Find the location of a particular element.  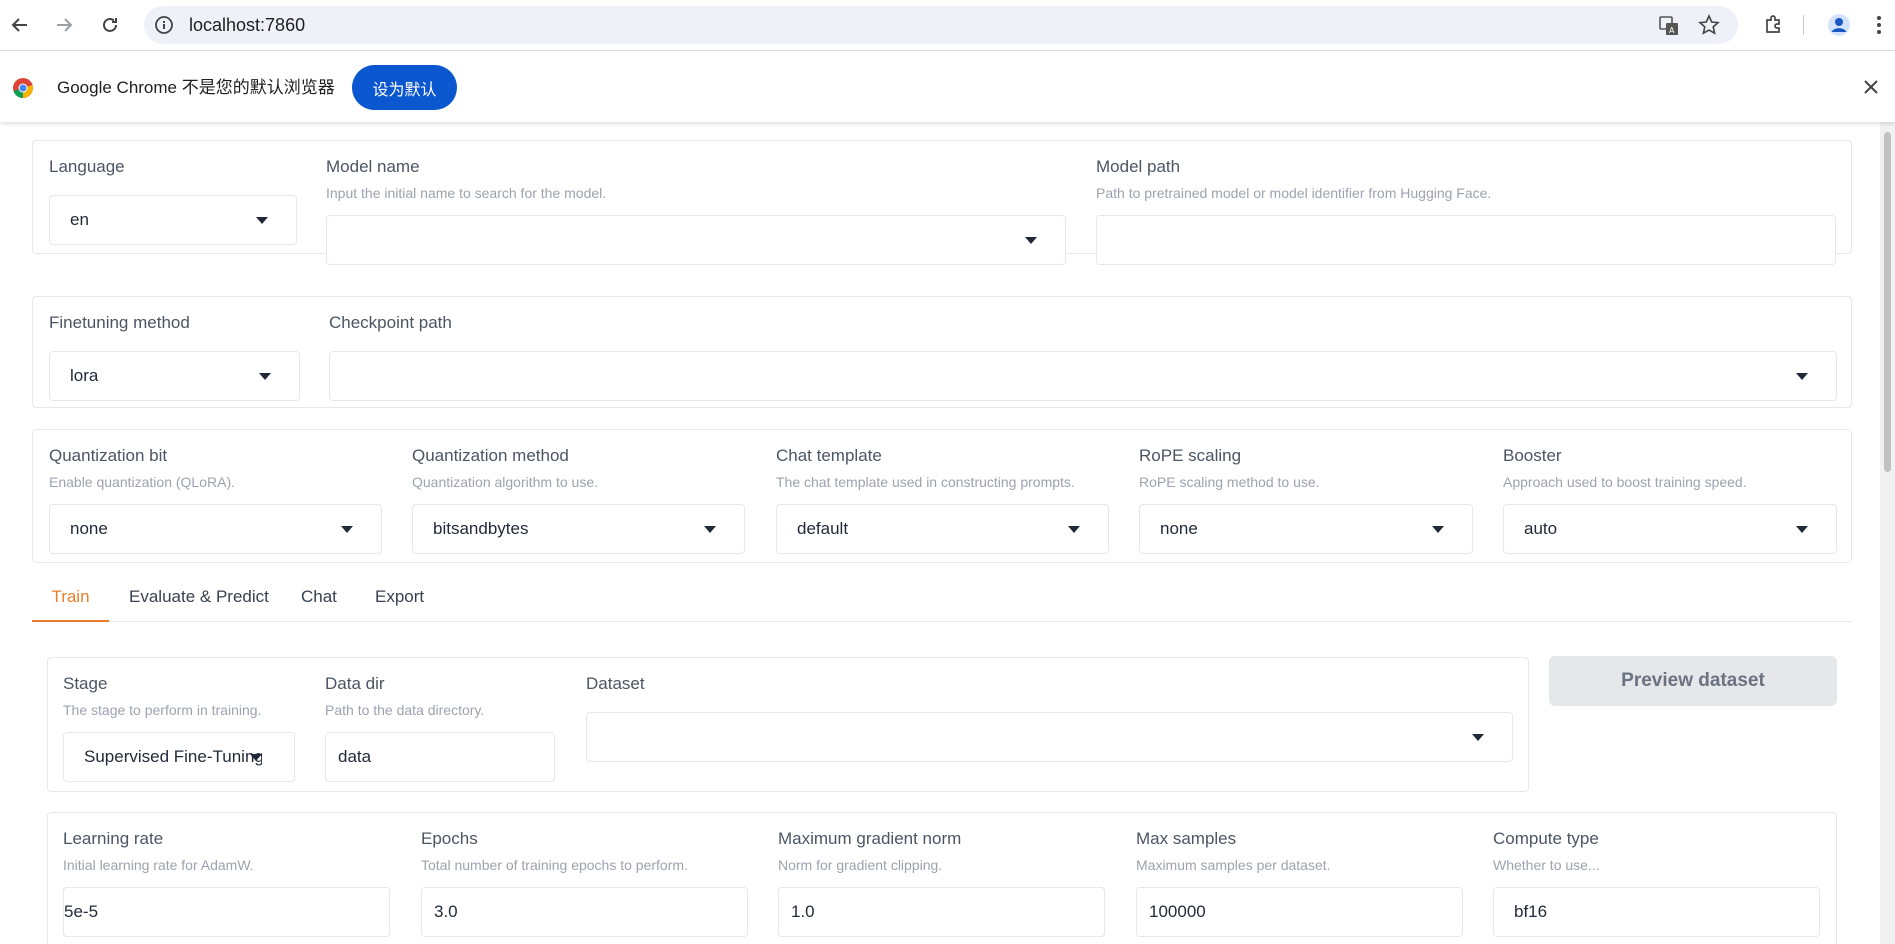

max-samples-label: Max samples is located at coordinates (1186, 838).